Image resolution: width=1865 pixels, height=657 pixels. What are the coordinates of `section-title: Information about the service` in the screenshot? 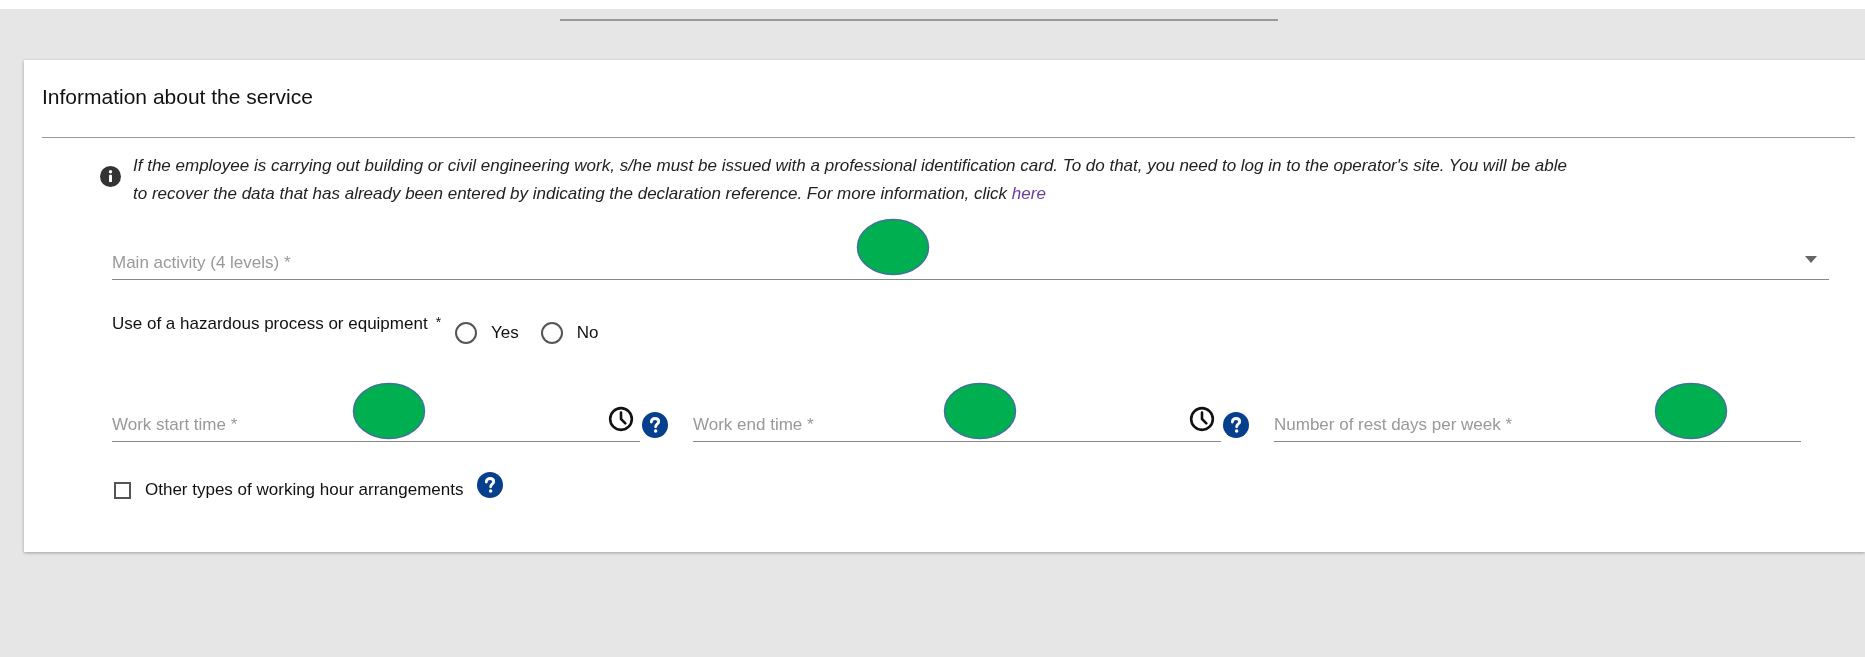 It's located at (178, 97).